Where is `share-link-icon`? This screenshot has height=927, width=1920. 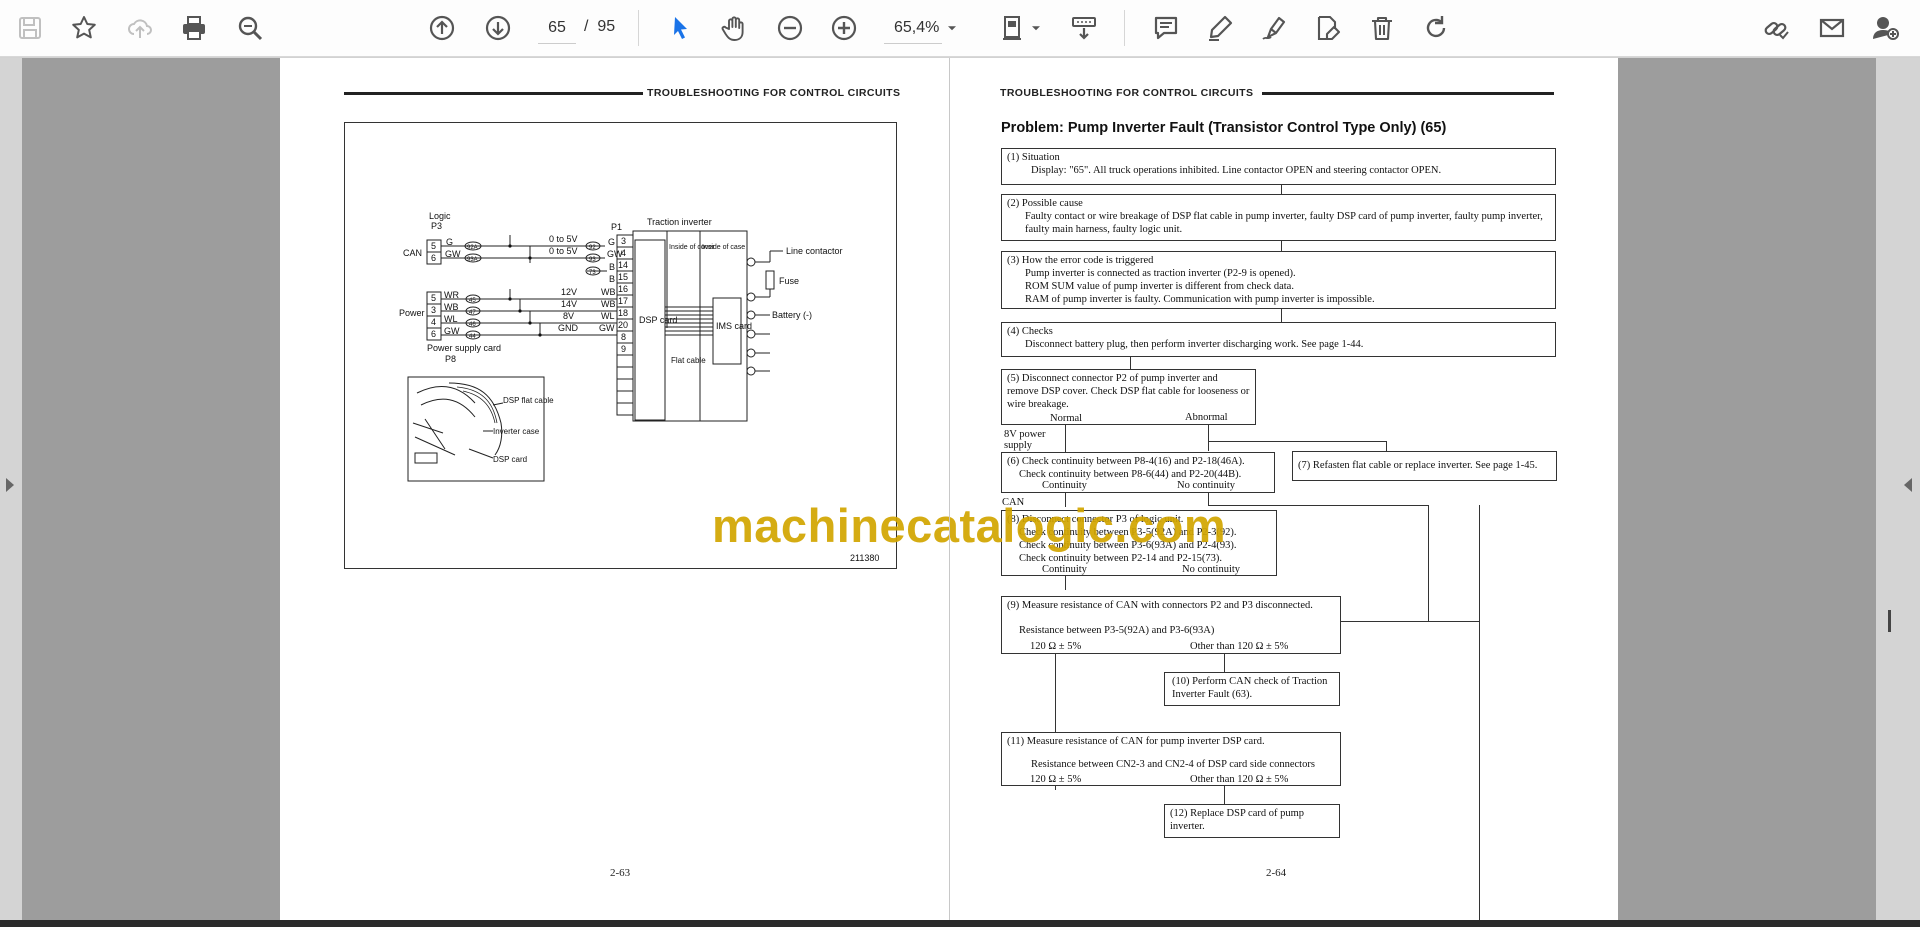 share-link-icon is located at coordinates (1776, 28).